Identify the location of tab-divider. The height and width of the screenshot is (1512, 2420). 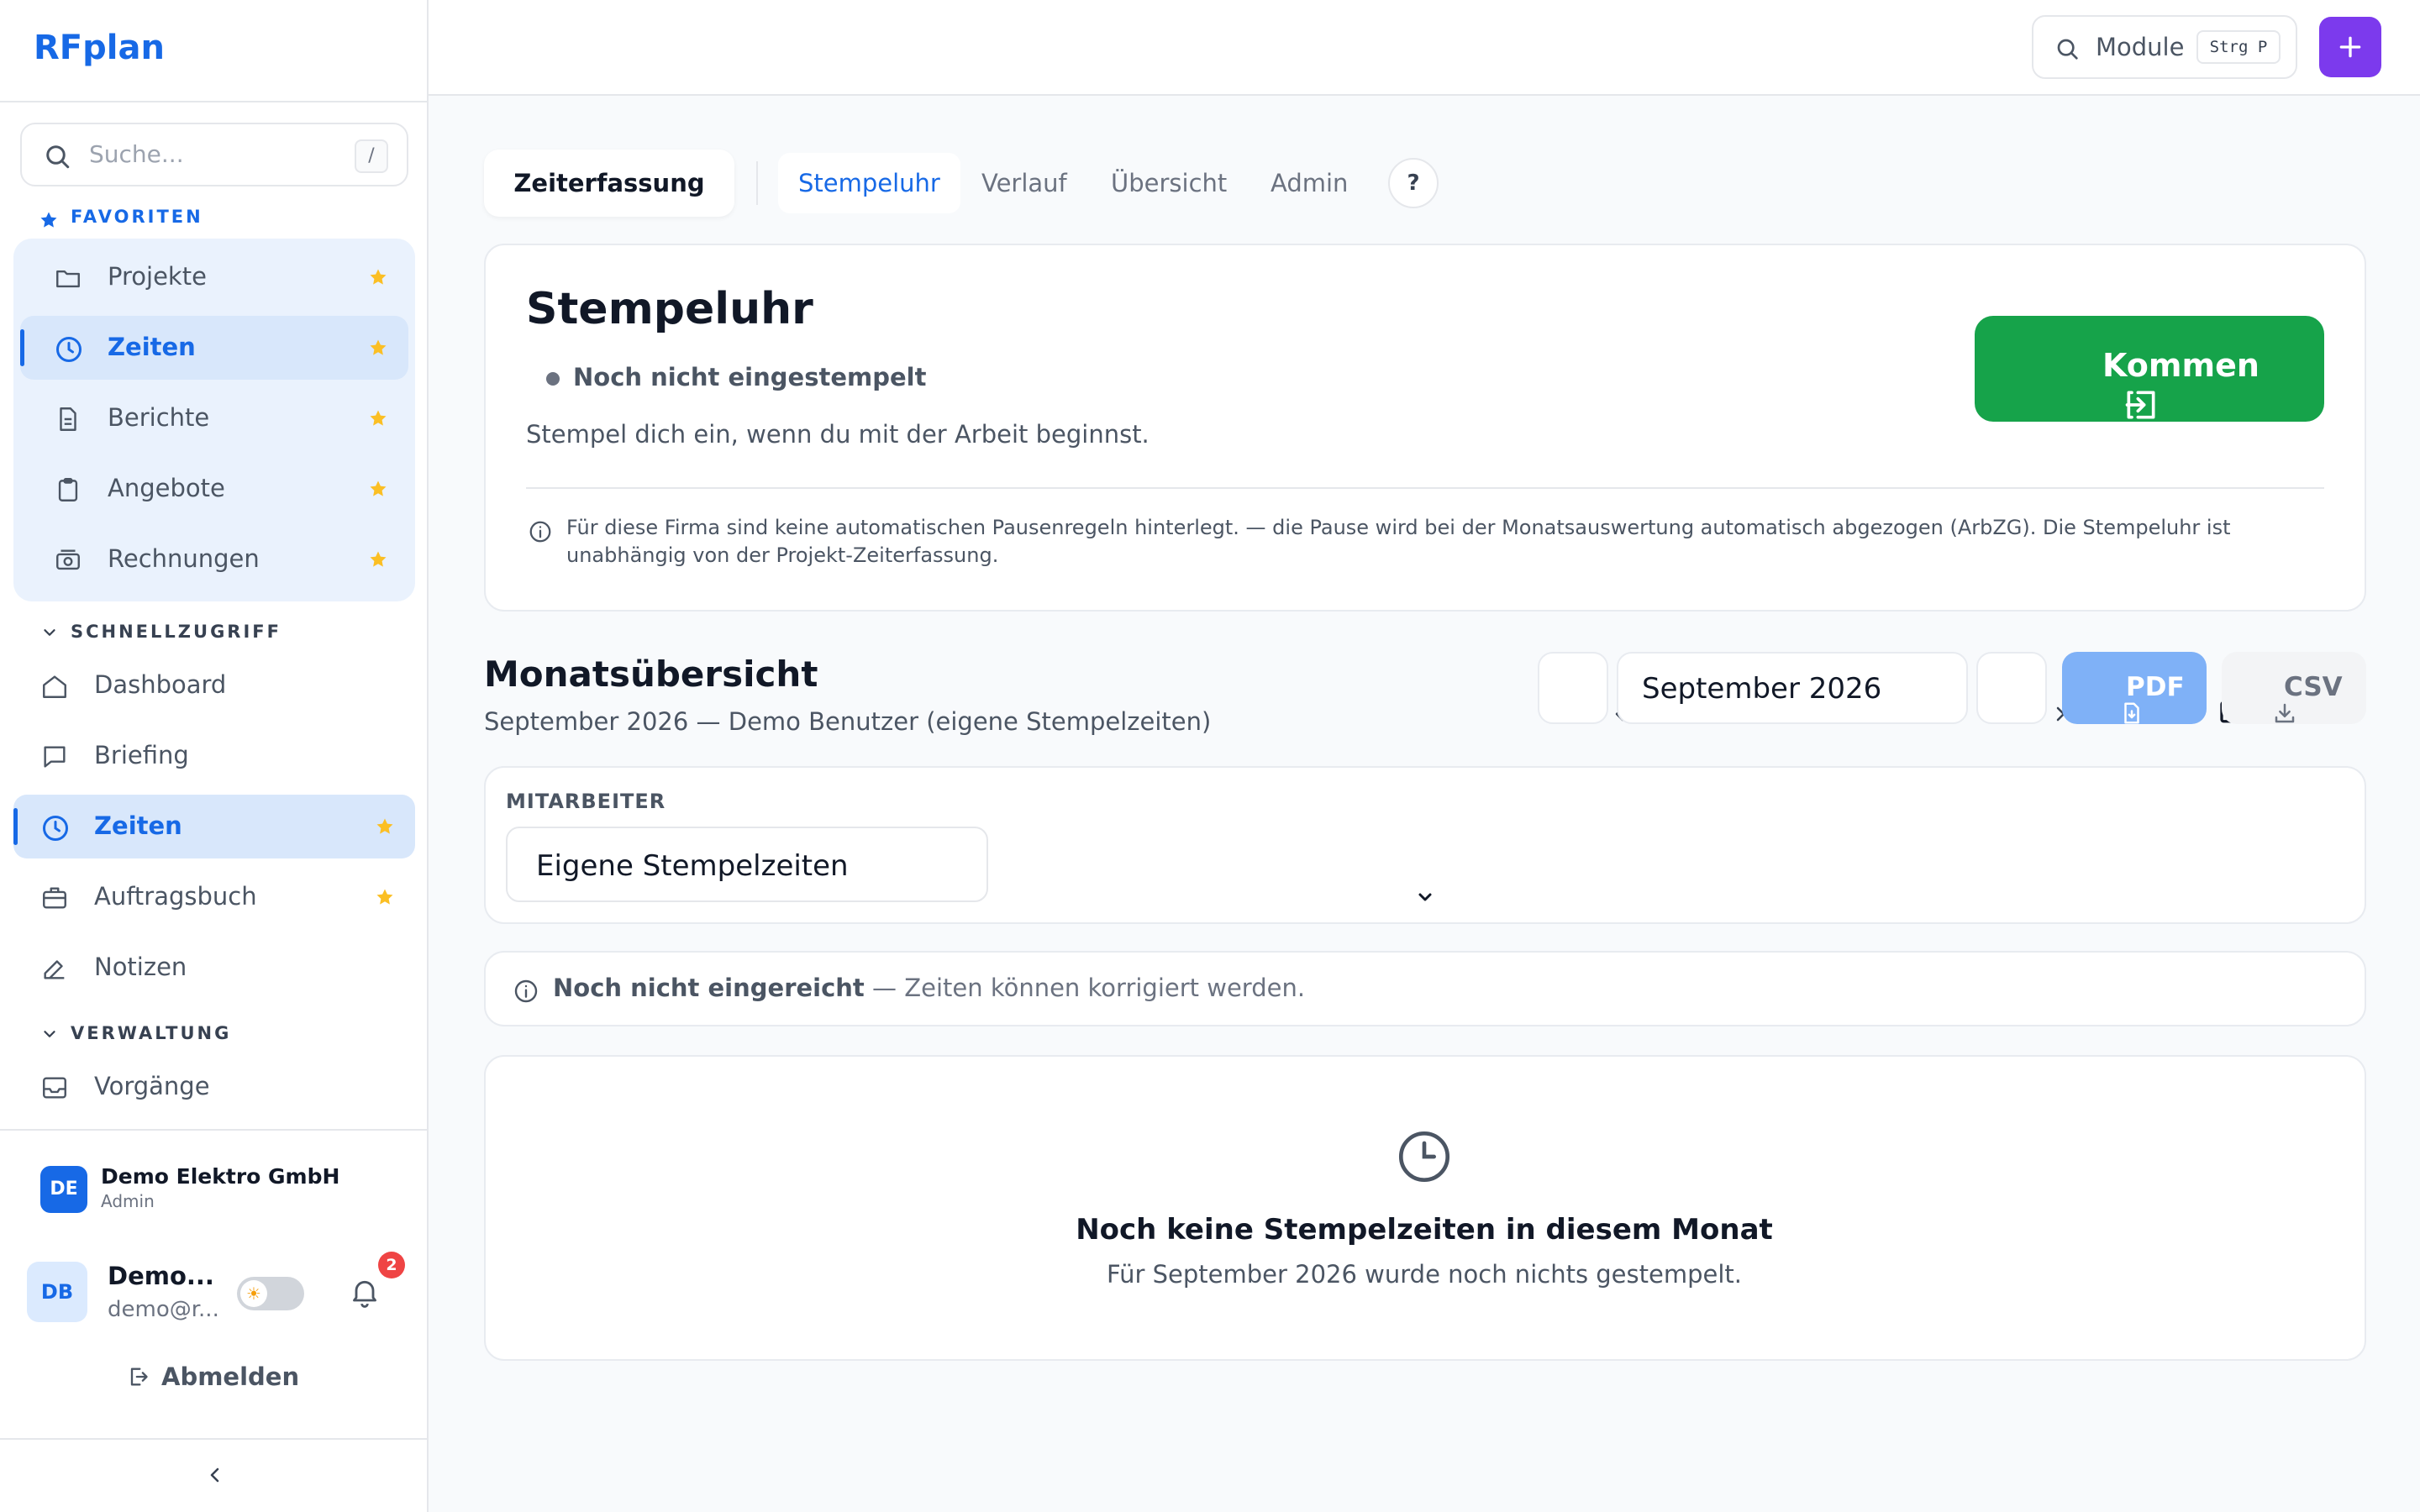
(757, 183).